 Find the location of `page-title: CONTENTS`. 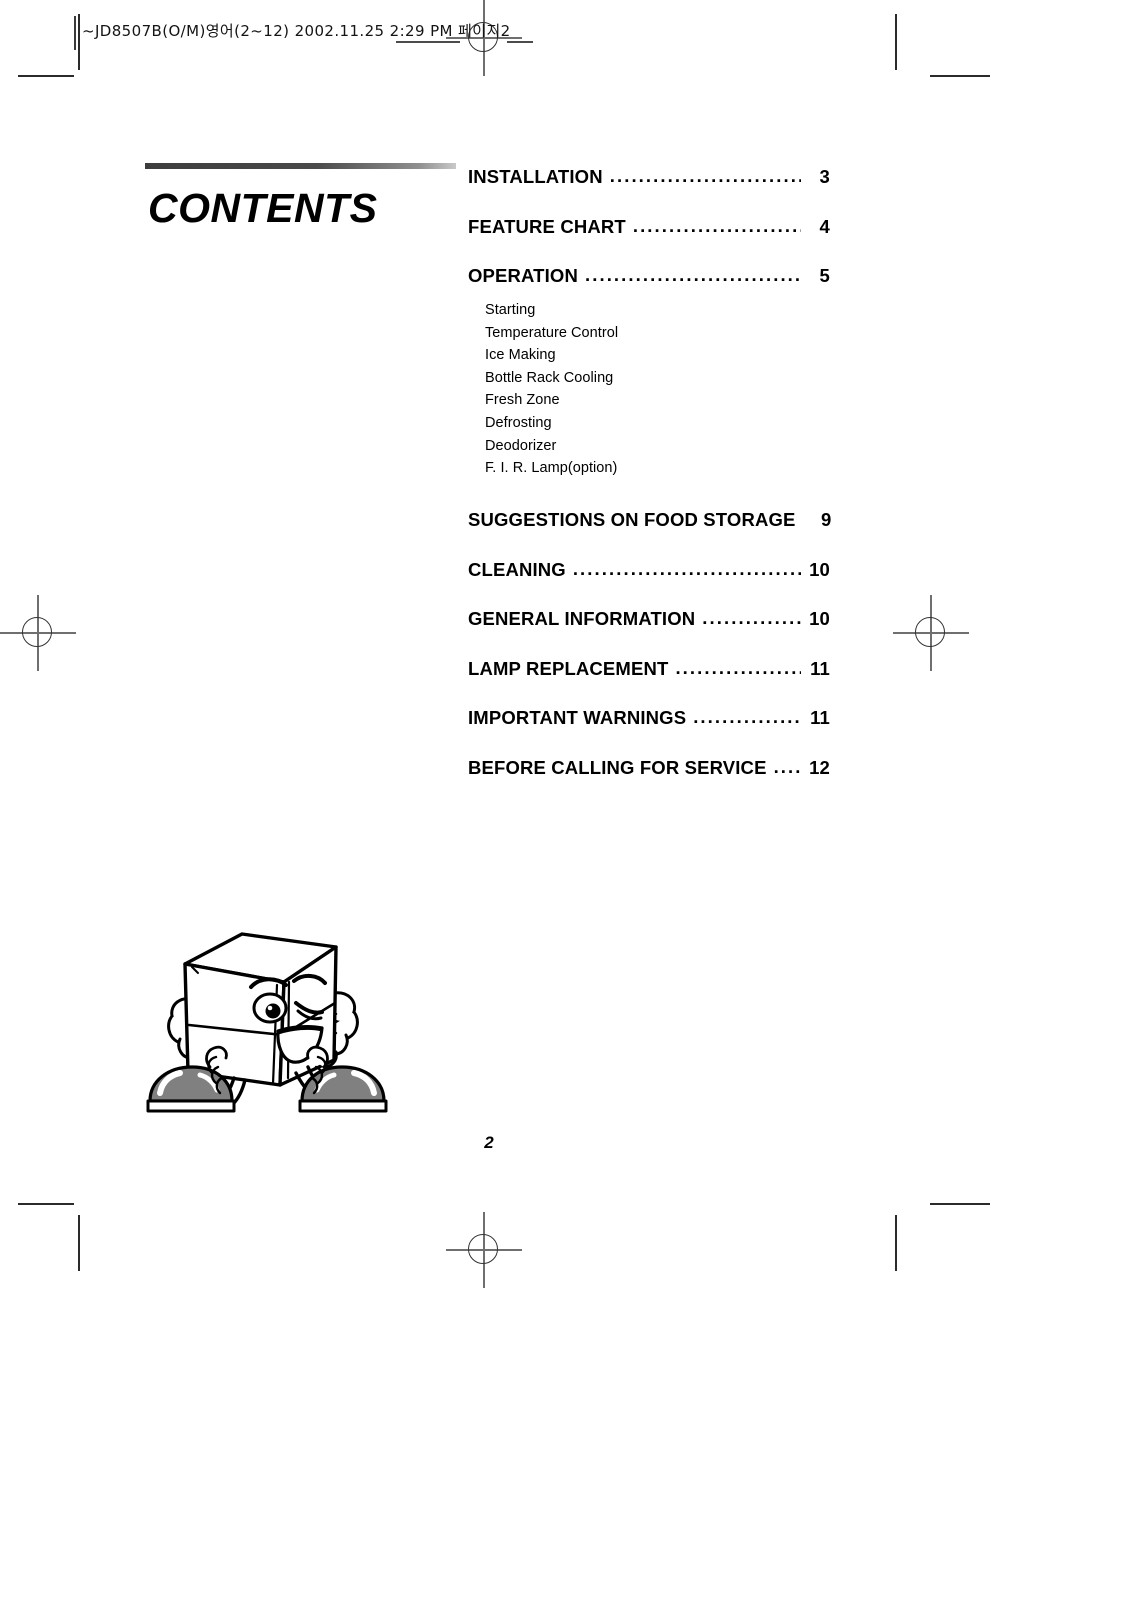

page-title: CONTENTS is located at coordinates (263, 208).